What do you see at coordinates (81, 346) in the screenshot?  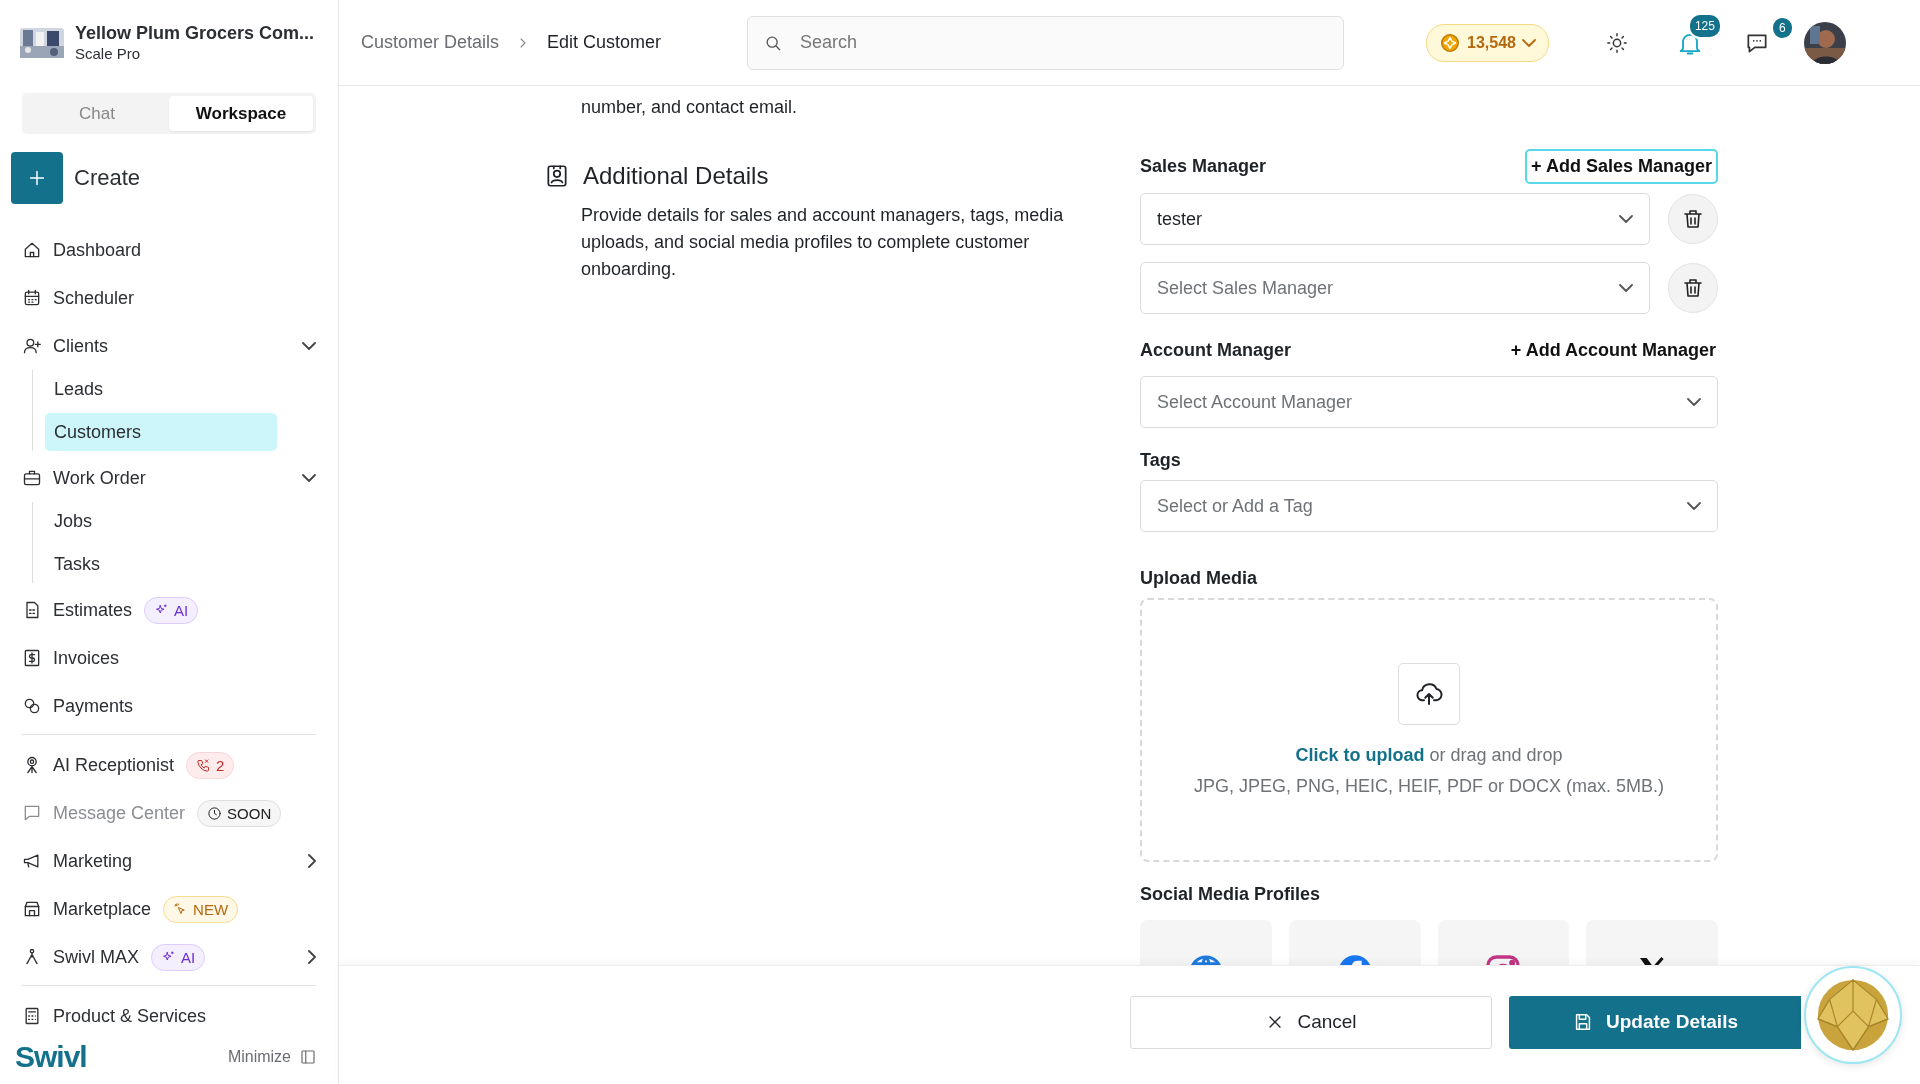 I see `sidebar-item: Clients` at bounding box center [81, 346].